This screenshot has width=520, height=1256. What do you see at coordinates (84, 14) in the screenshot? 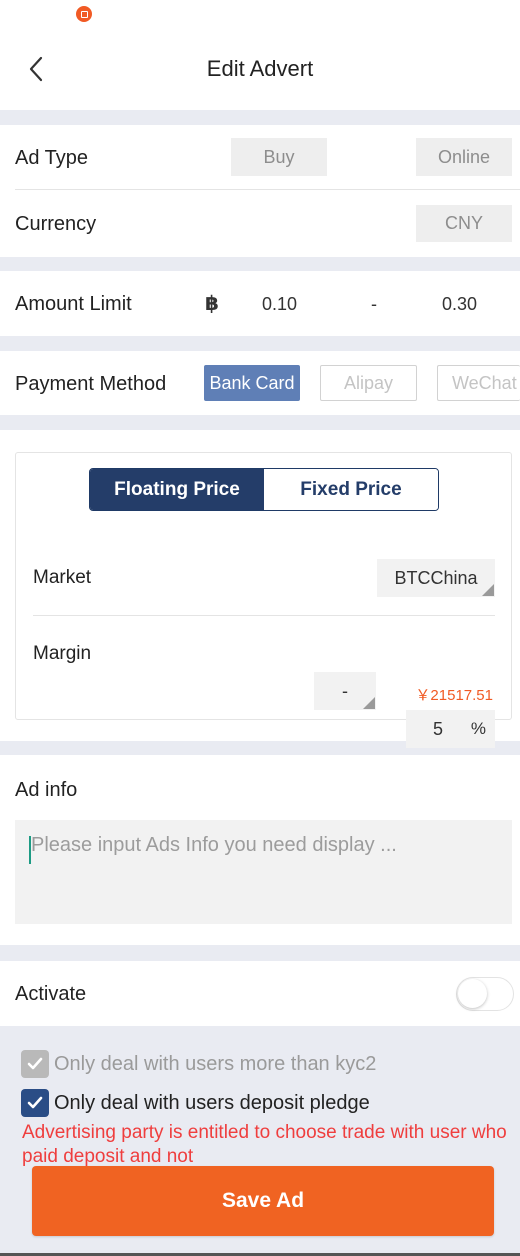
I see `notification-icon` at bounding box center [84, 14].